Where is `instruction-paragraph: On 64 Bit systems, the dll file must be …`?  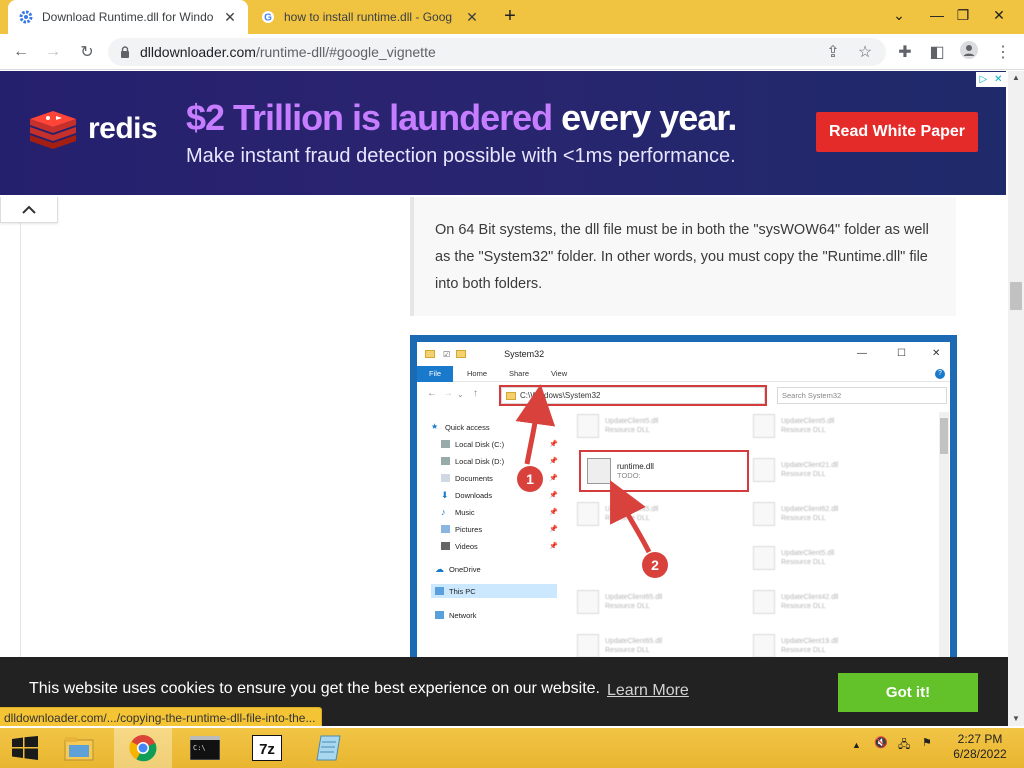
instruction-paragraph: On 64 Bit systems, the dll file must be … is located at coordinates (683, 256).